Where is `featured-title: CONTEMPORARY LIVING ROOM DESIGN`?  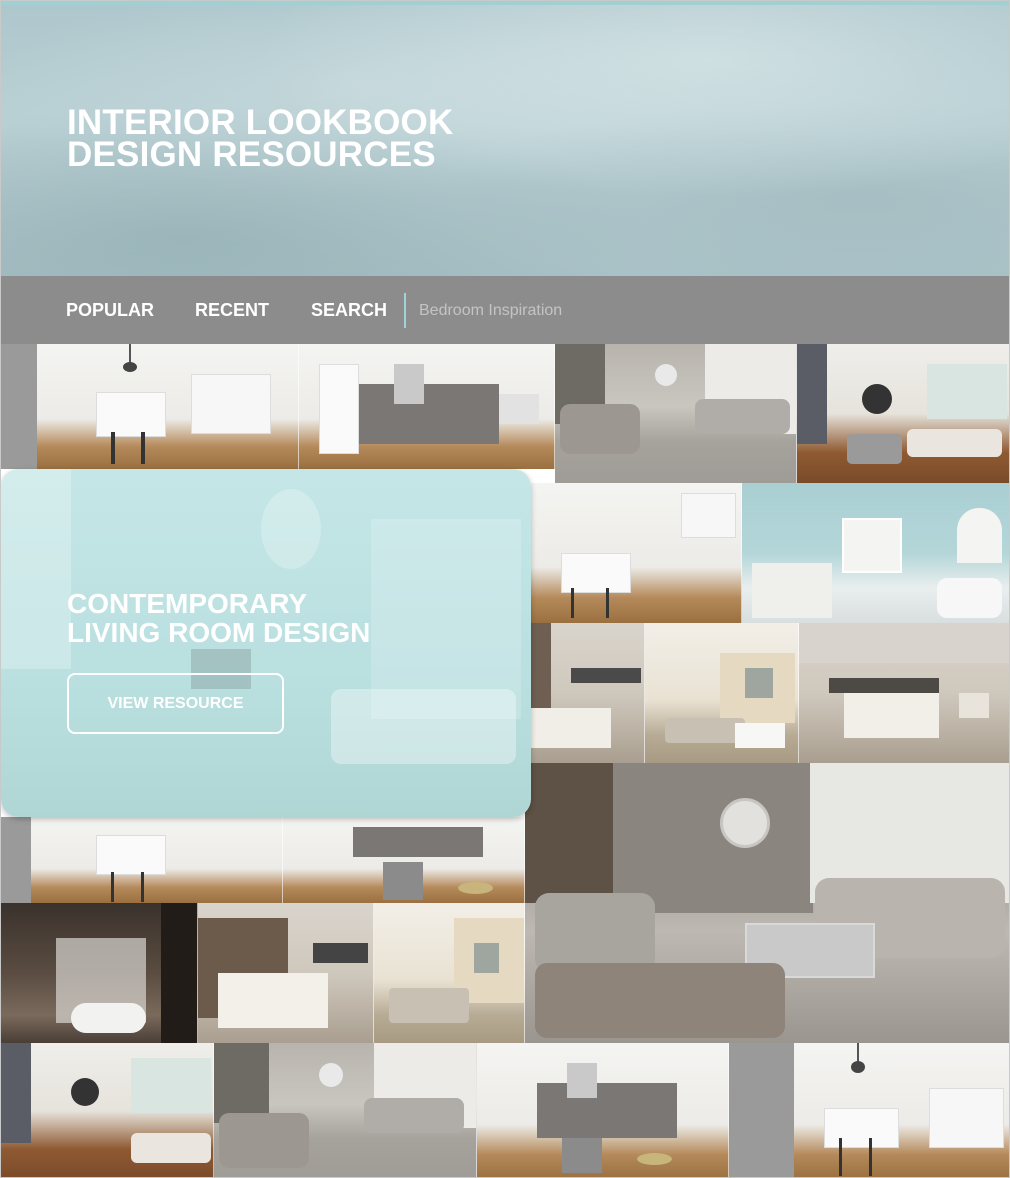
featured-title: CONTEMPORARY LIVING ROOM DESIGN is located at coordinates (218, 618).